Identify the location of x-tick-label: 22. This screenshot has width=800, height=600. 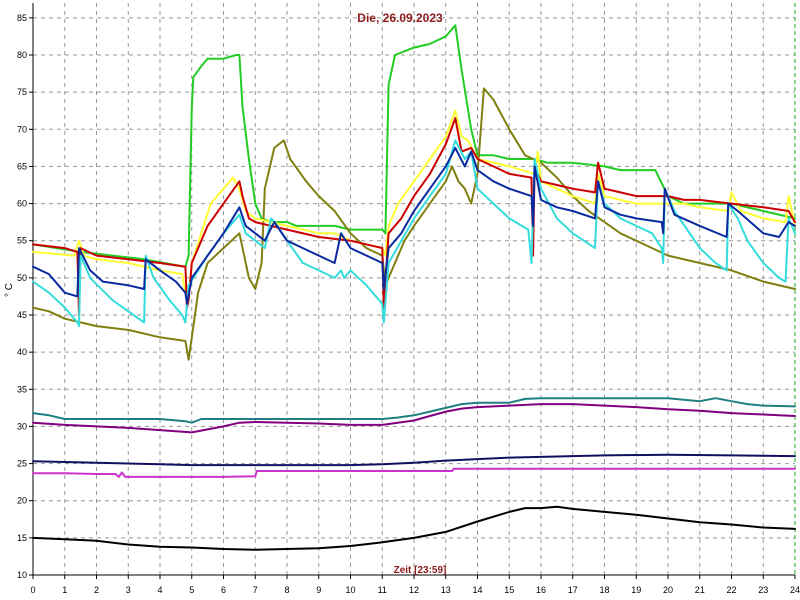
(731, 590).